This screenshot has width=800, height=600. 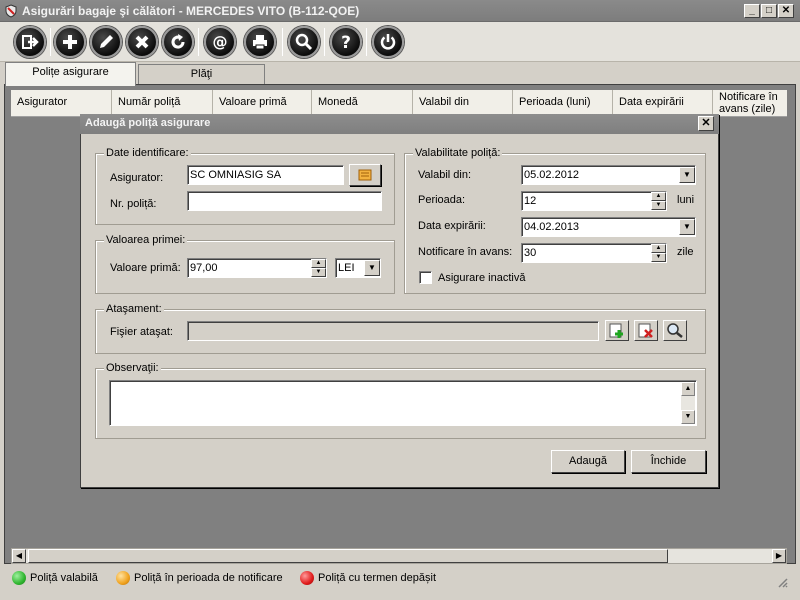 I want to click on policy-number-field, so click(x=284, y=201).